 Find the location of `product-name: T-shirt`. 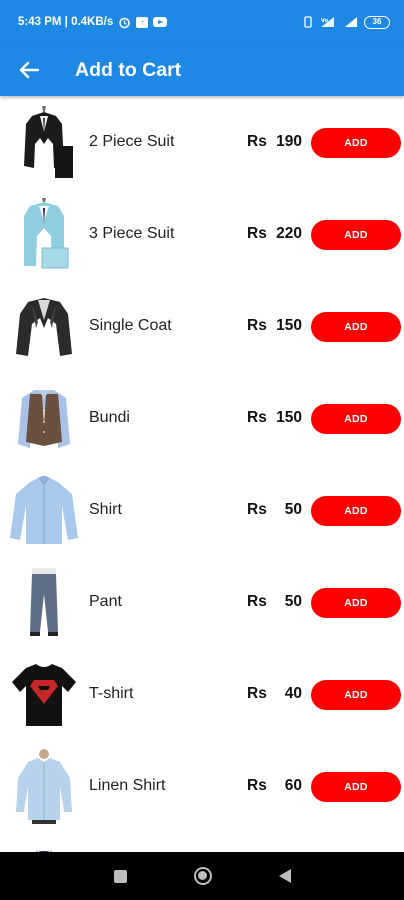

product-name: T-shirt is located at coordinates (111, 693).